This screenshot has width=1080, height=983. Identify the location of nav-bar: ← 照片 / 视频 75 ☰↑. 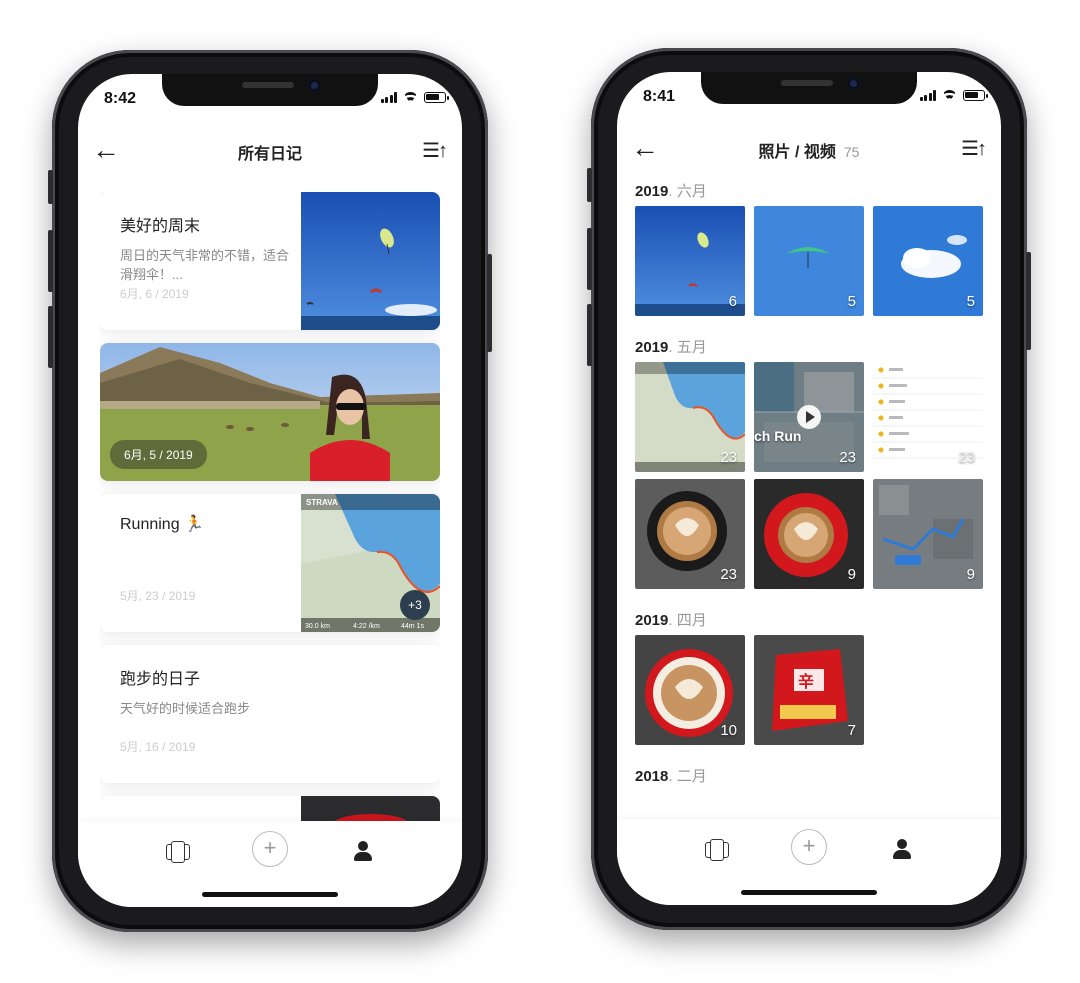
(809, 149).